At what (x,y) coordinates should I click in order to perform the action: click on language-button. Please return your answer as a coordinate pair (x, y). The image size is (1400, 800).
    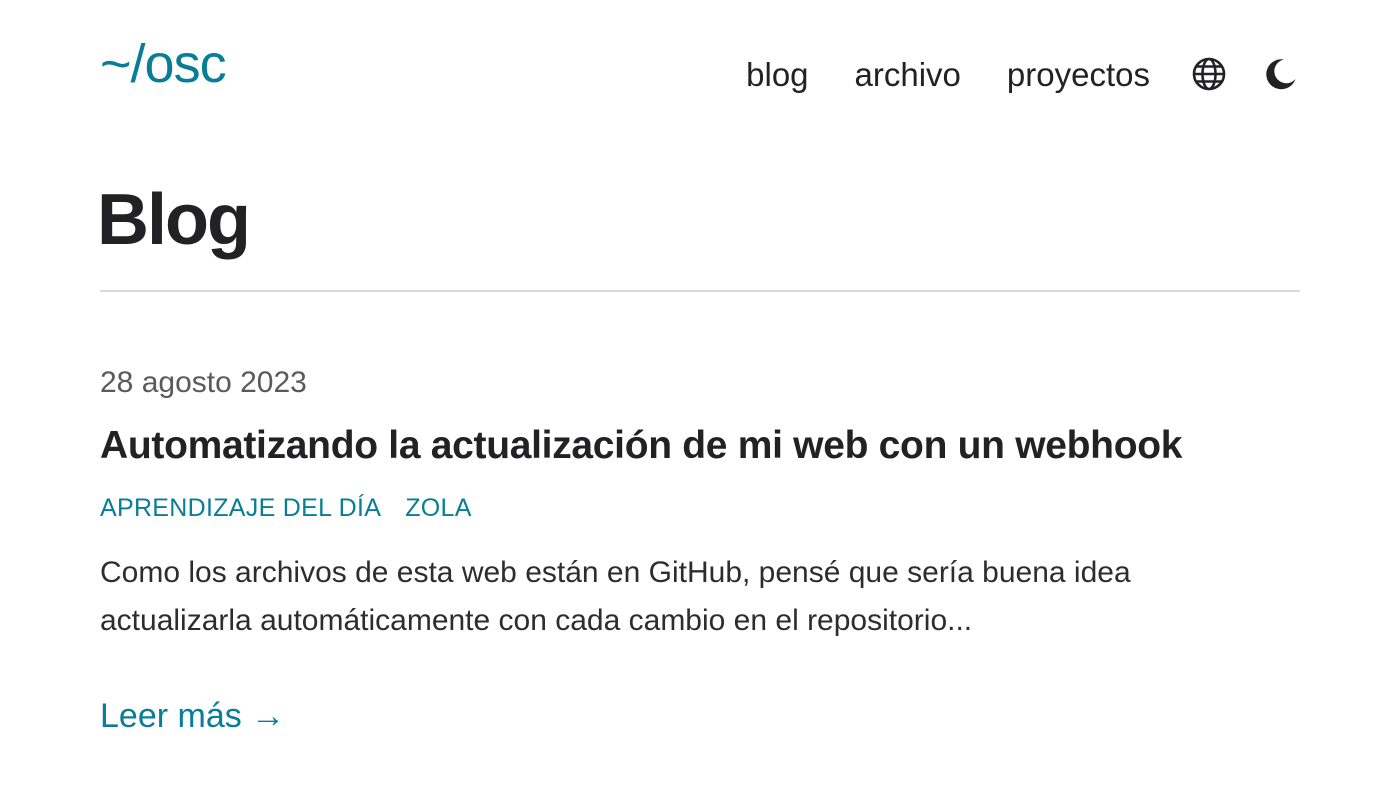
    Looking at the image, I should click on (1209, 74).